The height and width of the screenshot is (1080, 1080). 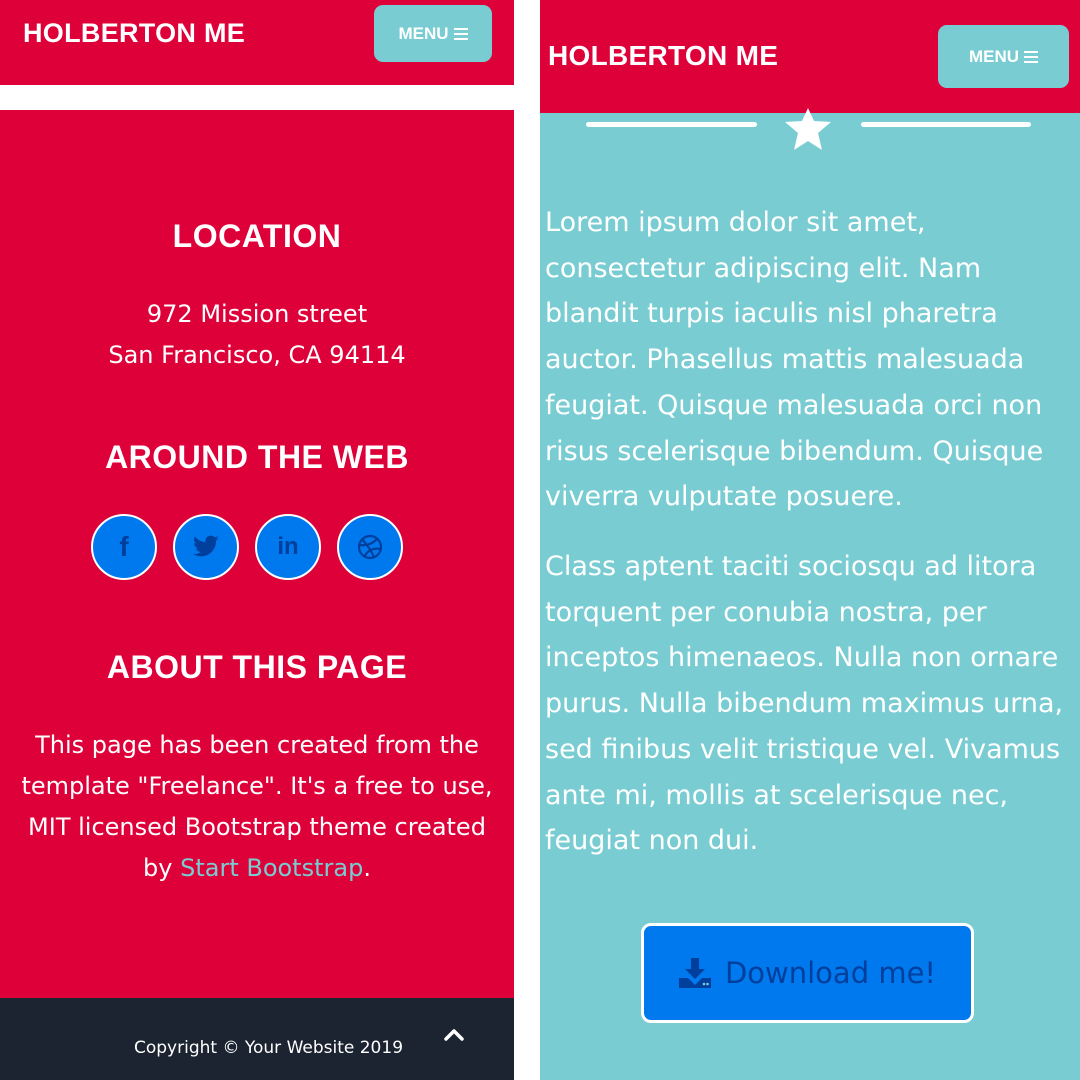 What do you see at coordinates (257, 457) in the screenshot?
I see `around-the-web-heading: AROUND THE WEB` at bounding box center [257, 457].